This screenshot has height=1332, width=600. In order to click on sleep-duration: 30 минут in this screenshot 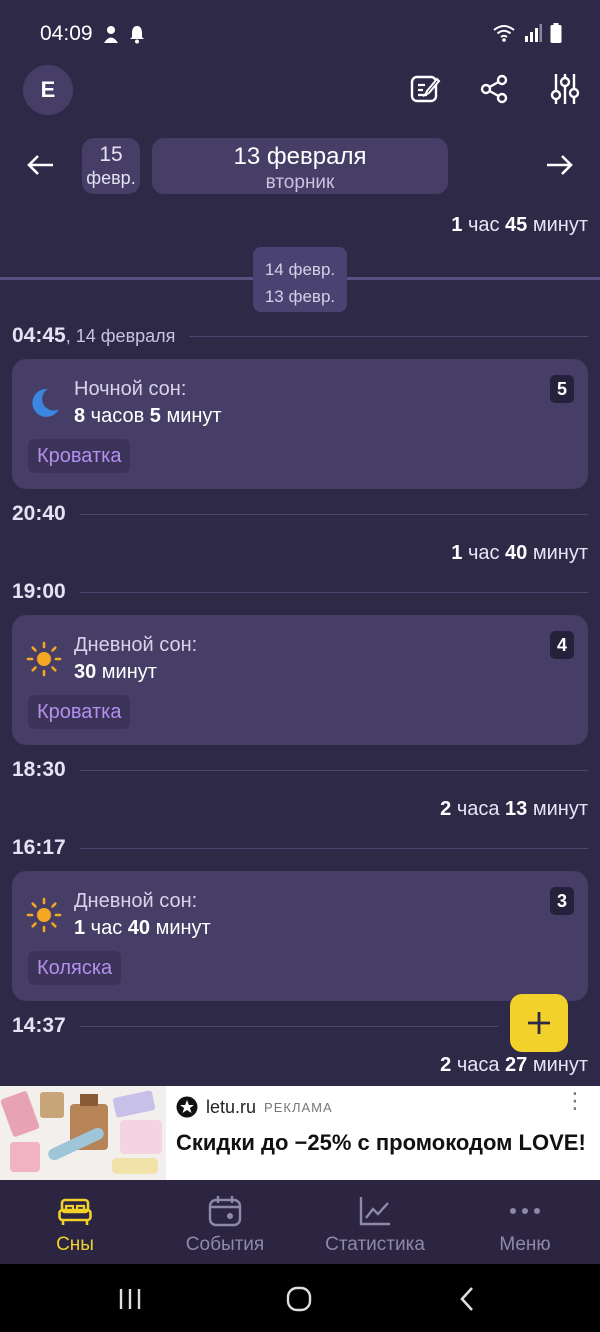, I will do `click(115, 672)`.